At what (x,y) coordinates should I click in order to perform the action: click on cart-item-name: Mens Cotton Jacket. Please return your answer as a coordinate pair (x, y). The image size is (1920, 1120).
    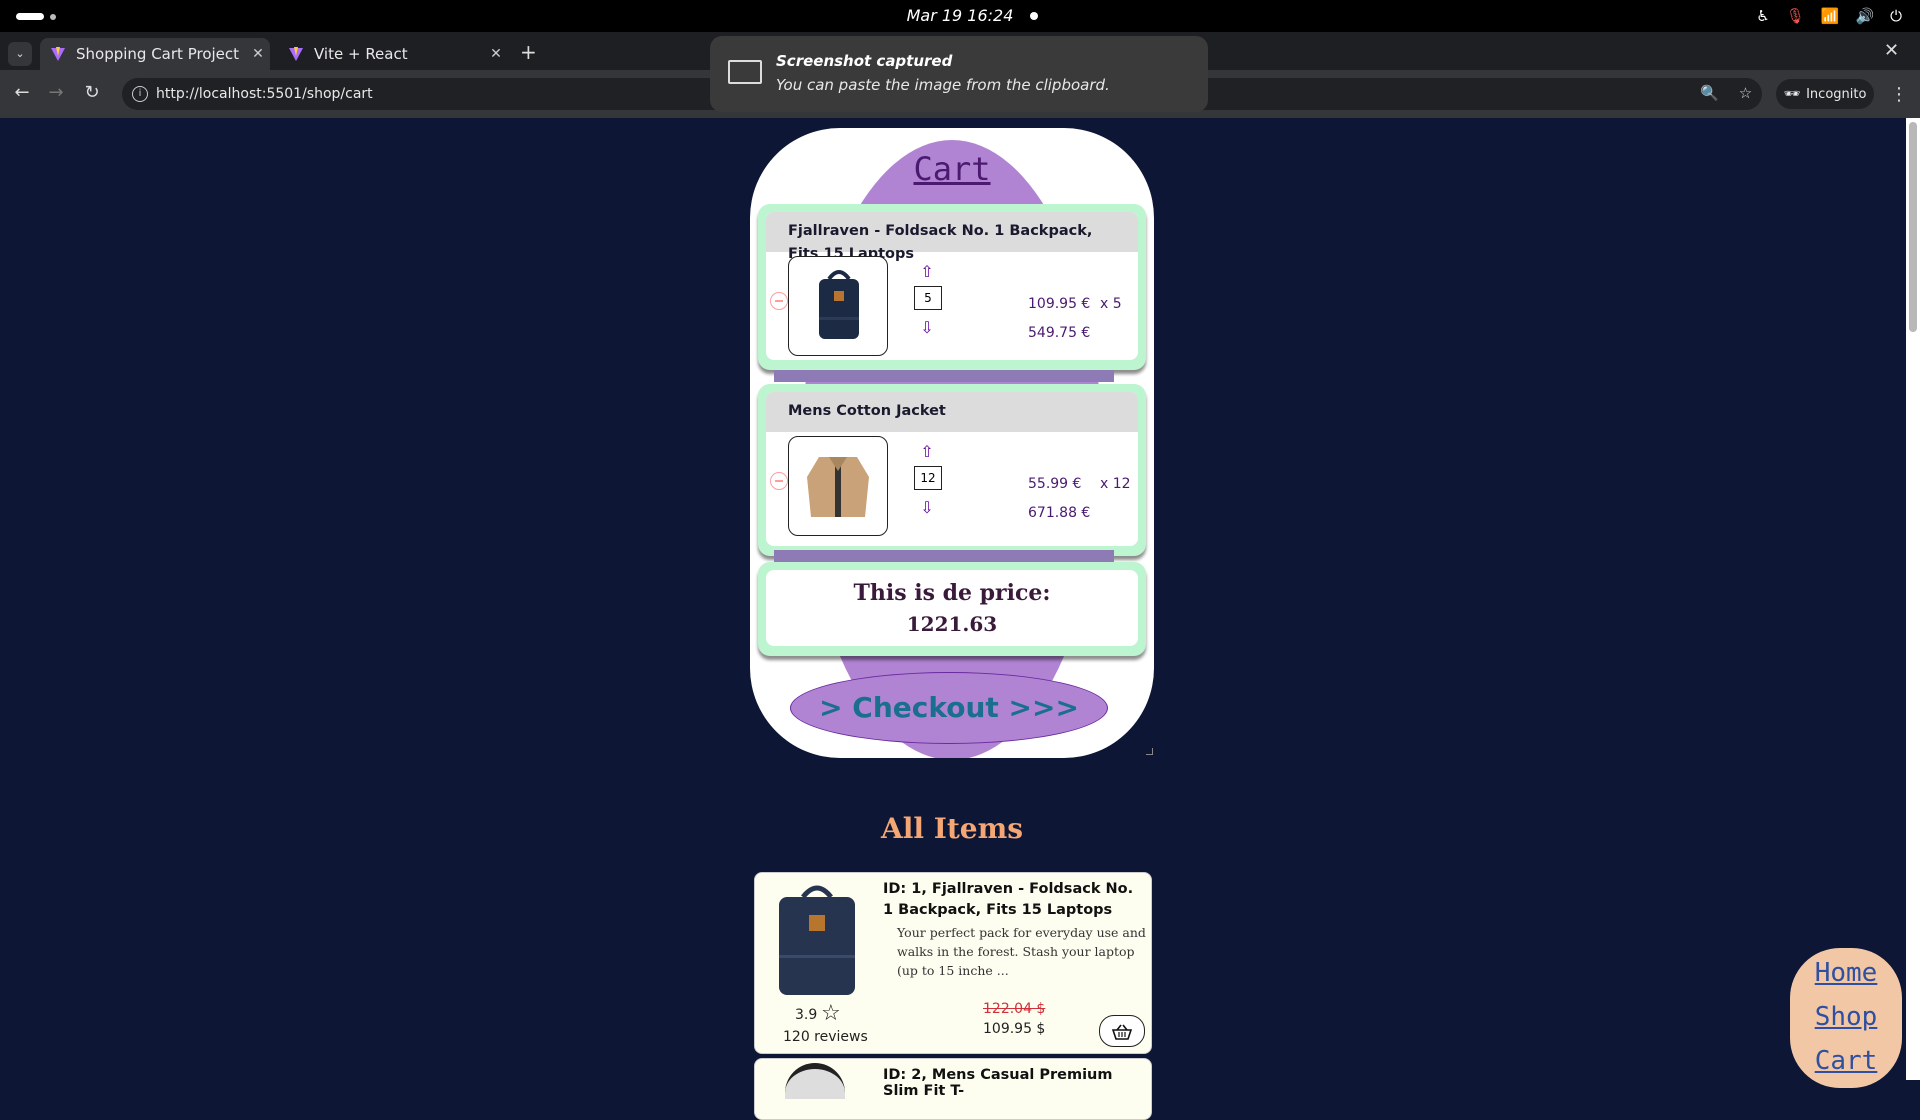
    Looking at the image, I should click on (867, 411).